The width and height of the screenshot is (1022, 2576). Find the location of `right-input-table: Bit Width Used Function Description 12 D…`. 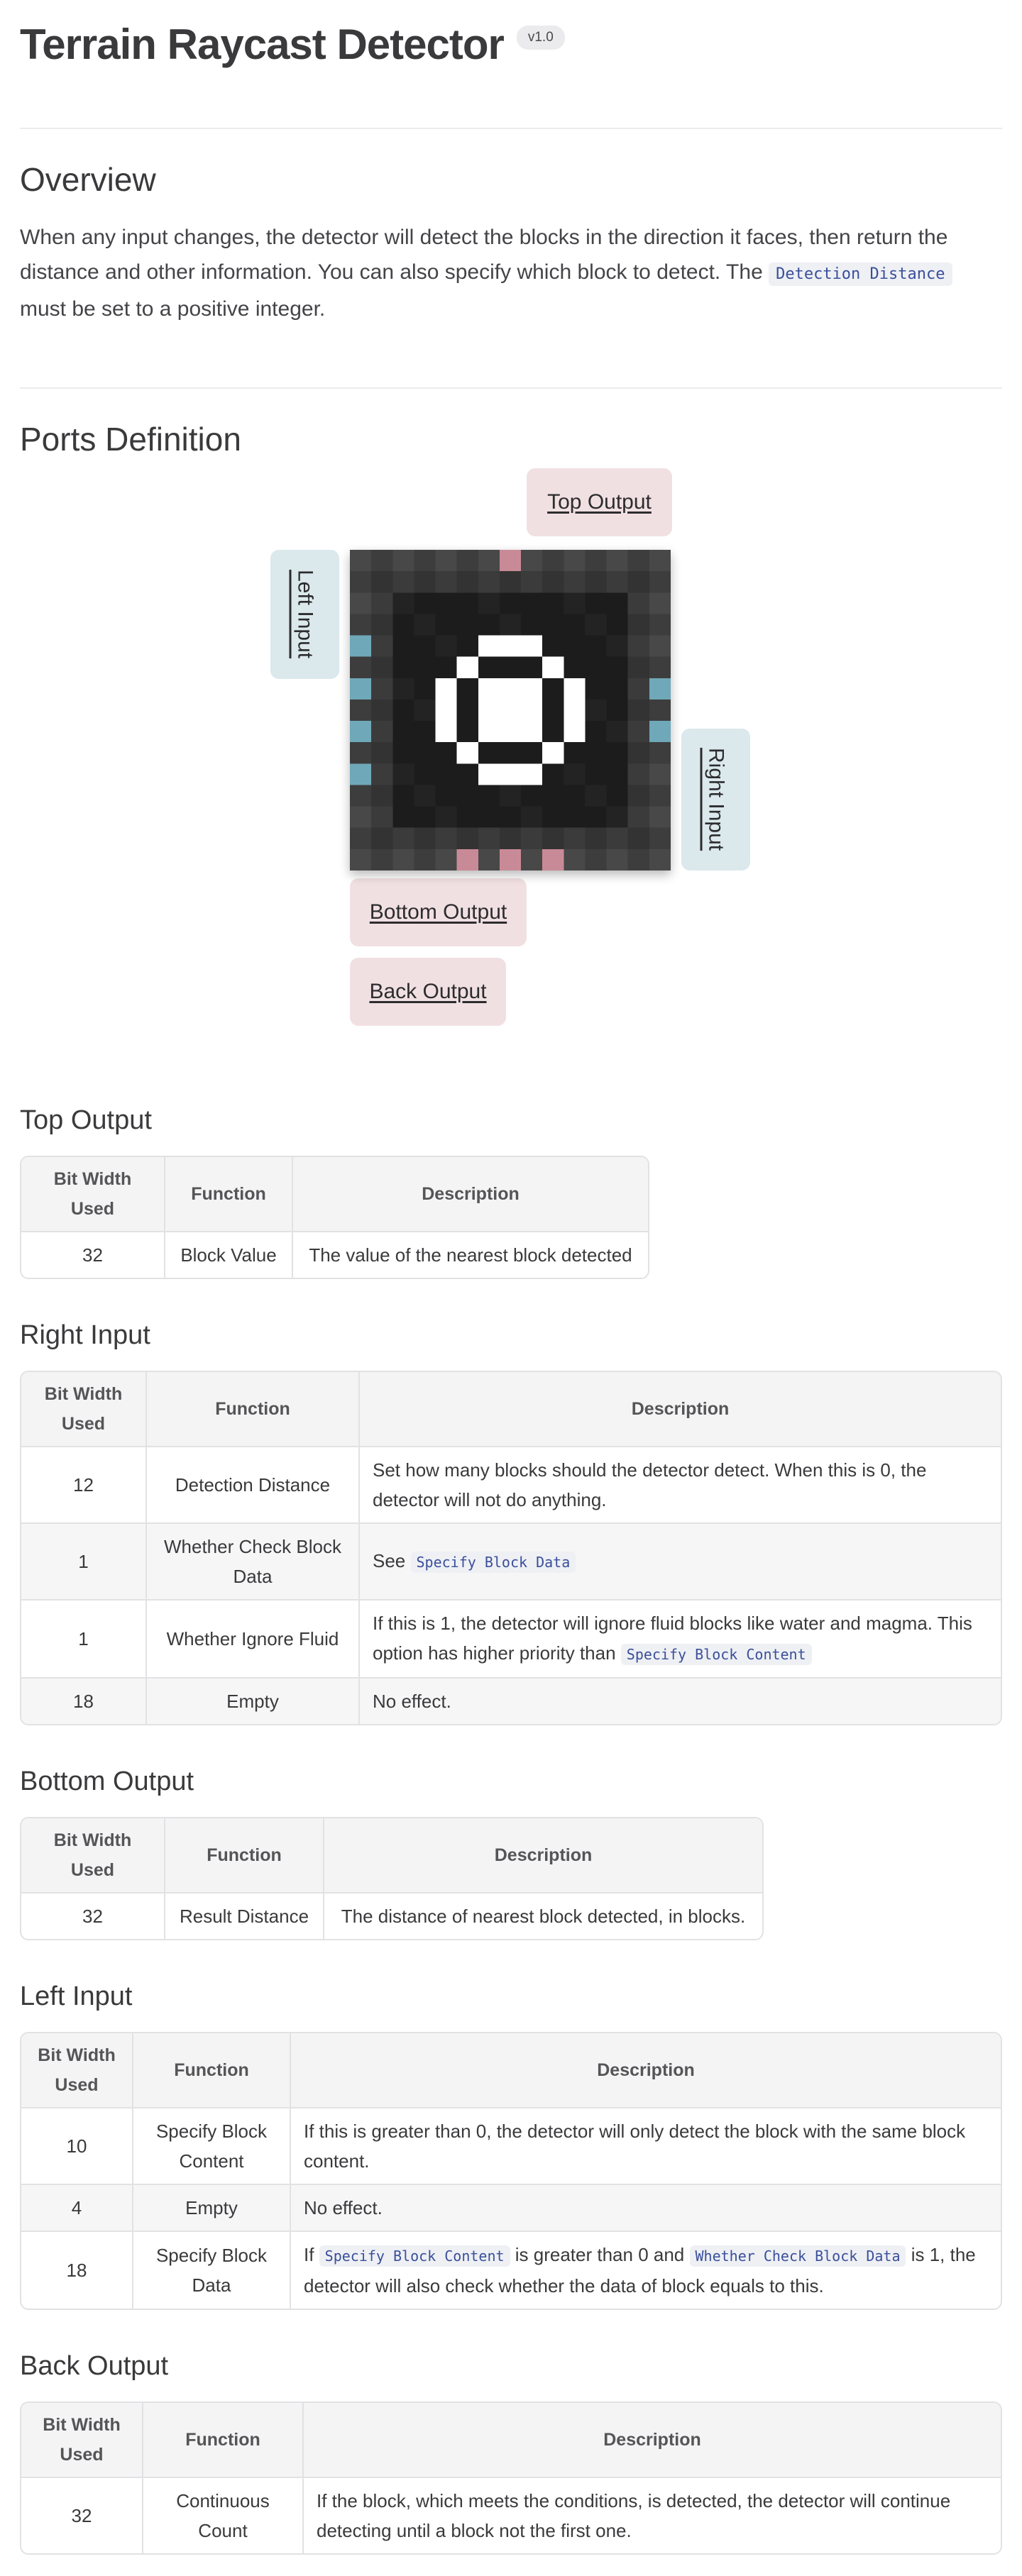

right-input-table: Bit Width Used Function Description 12 D… is located at coordinates (511, 1548).